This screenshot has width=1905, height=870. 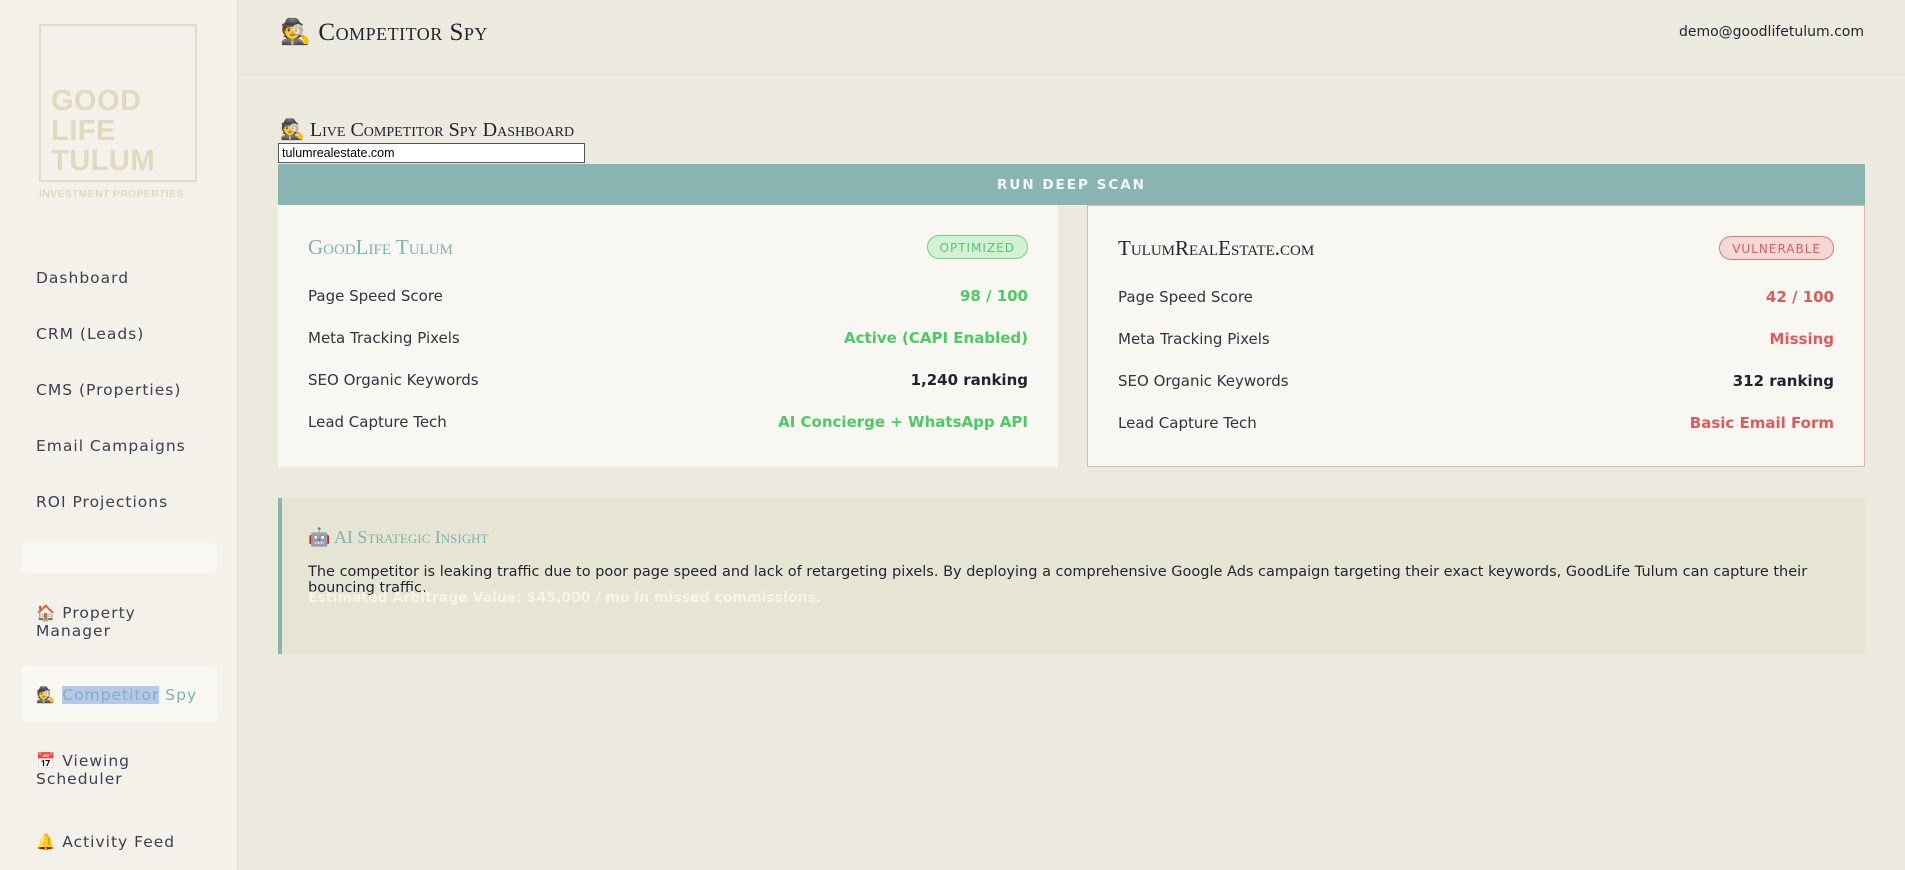 I want to click on metric-value: 312 ranking, so click(x=1783, y=381).